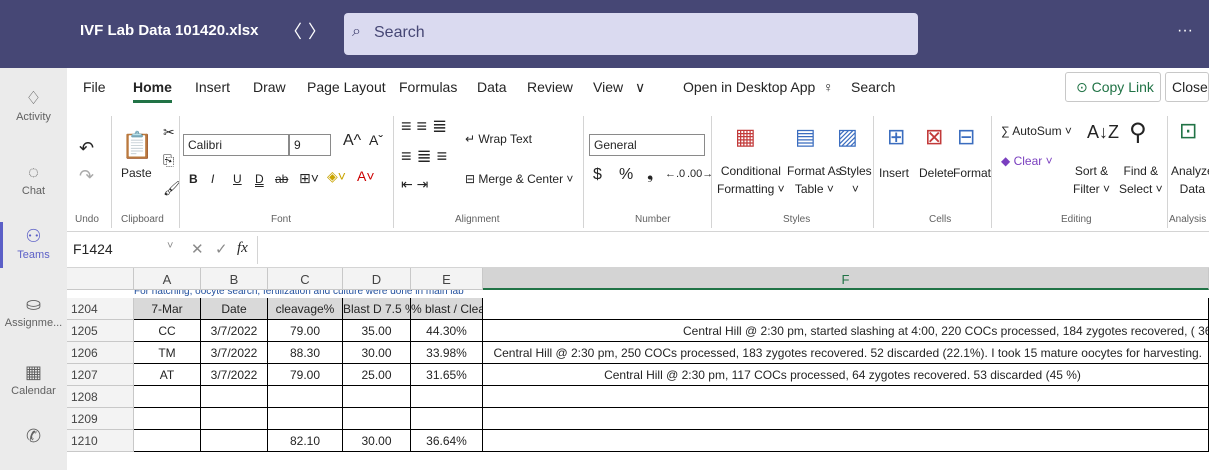 The height and width of the screenshot is (470, 1209). Describe the element at coordinates (94, 87) in the screenshot. I see `tab-file: File` at that location.